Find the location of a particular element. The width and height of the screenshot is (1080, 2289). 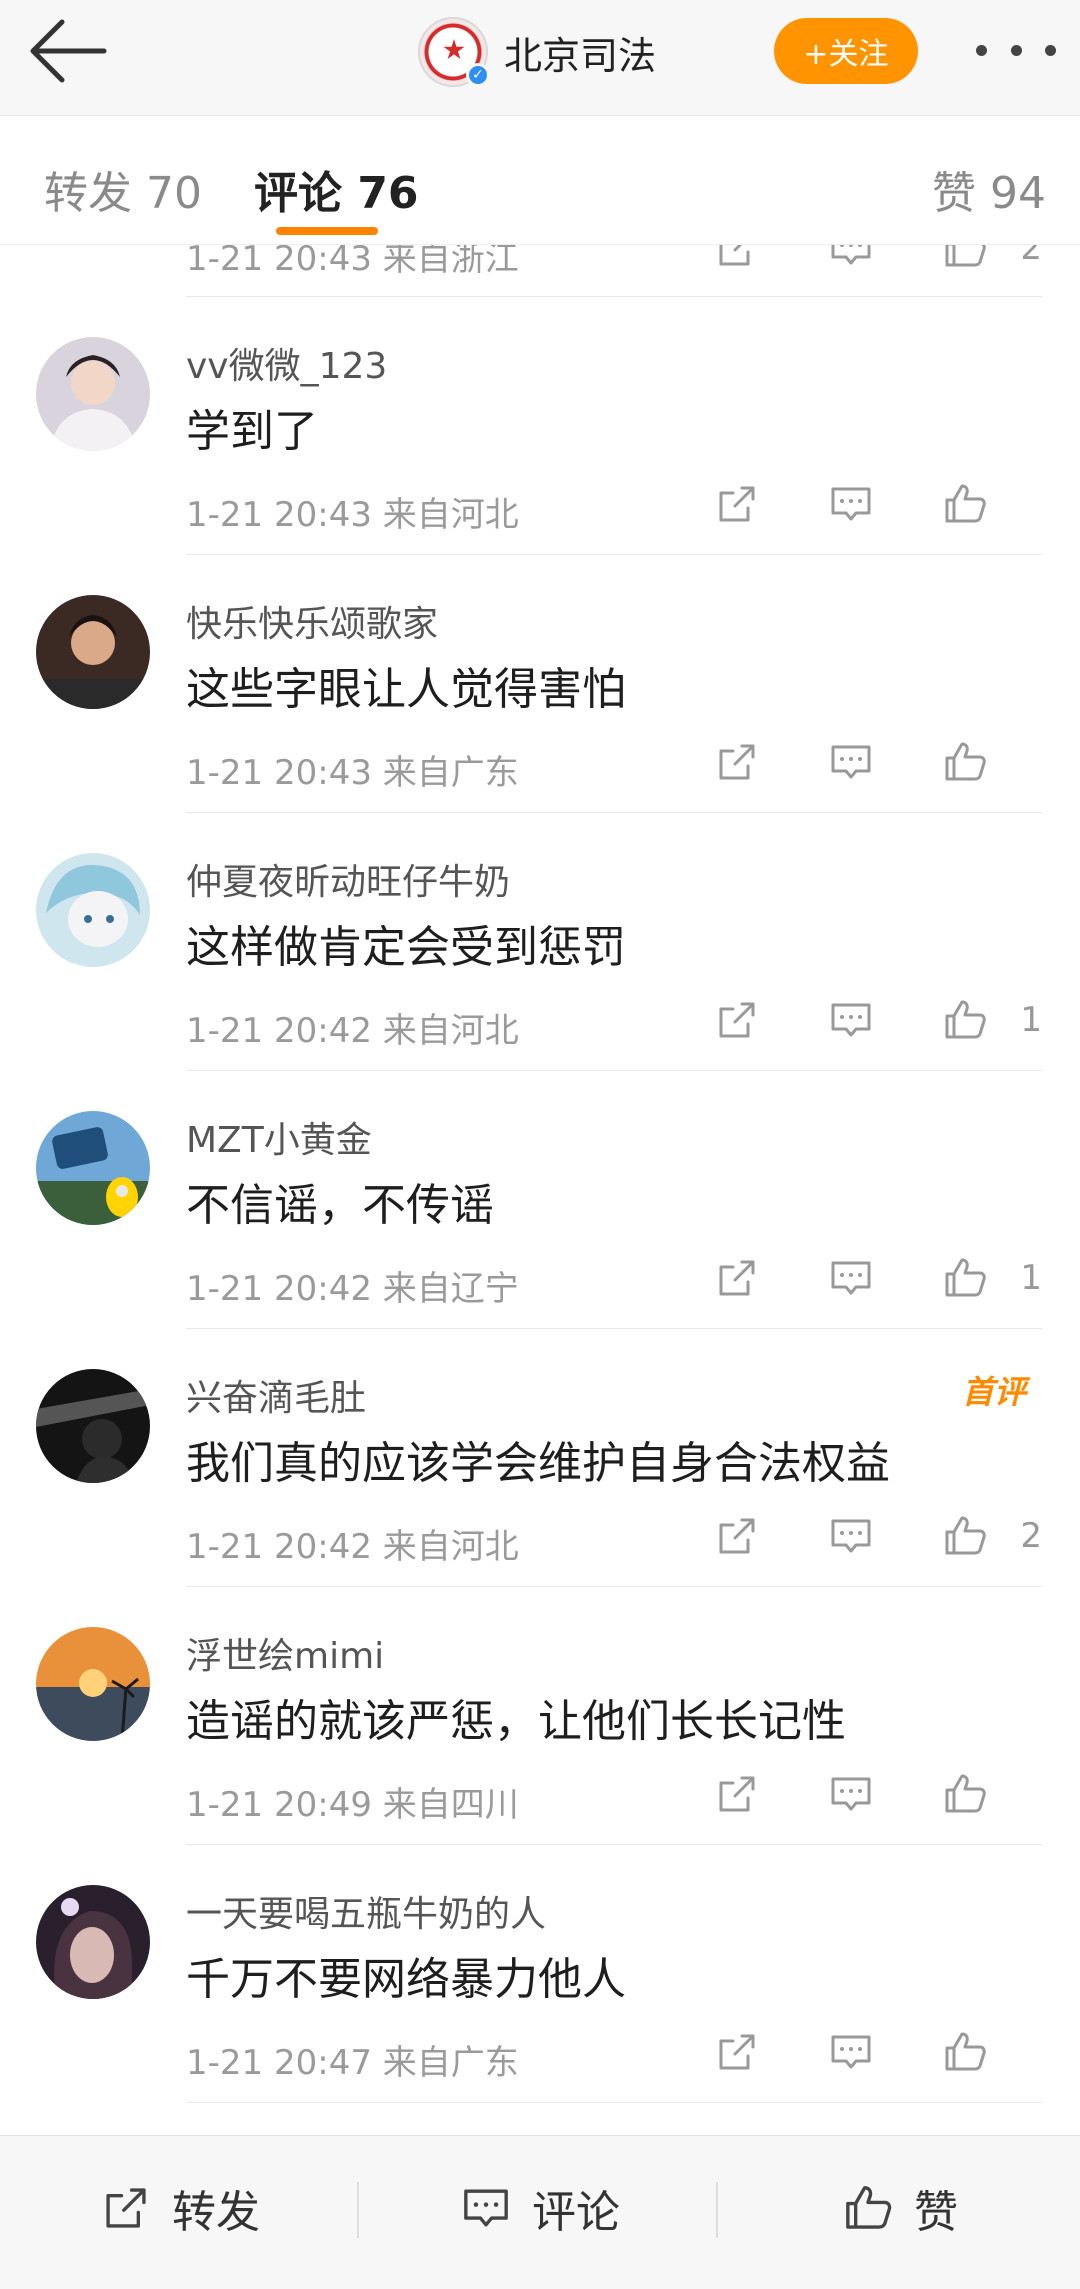

tab-comments: 评论 76 is located at coordinates (336, 189).